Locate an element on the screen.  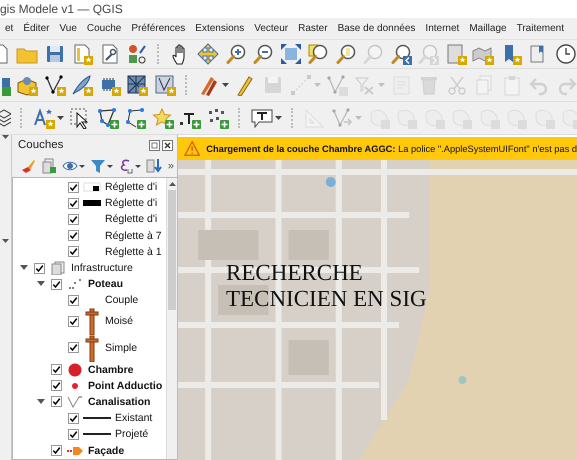
layer-name: Infrastructure is located at coordinates (102, 268).